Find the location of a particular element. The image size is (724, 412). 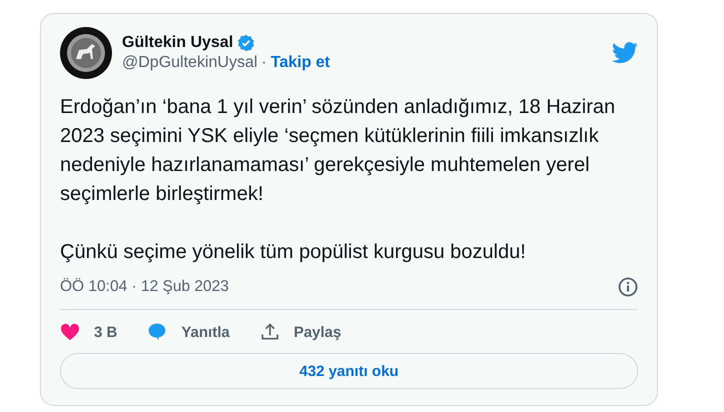

author-handle: @DpGultekinUysal is located at coordinates (190, 63).